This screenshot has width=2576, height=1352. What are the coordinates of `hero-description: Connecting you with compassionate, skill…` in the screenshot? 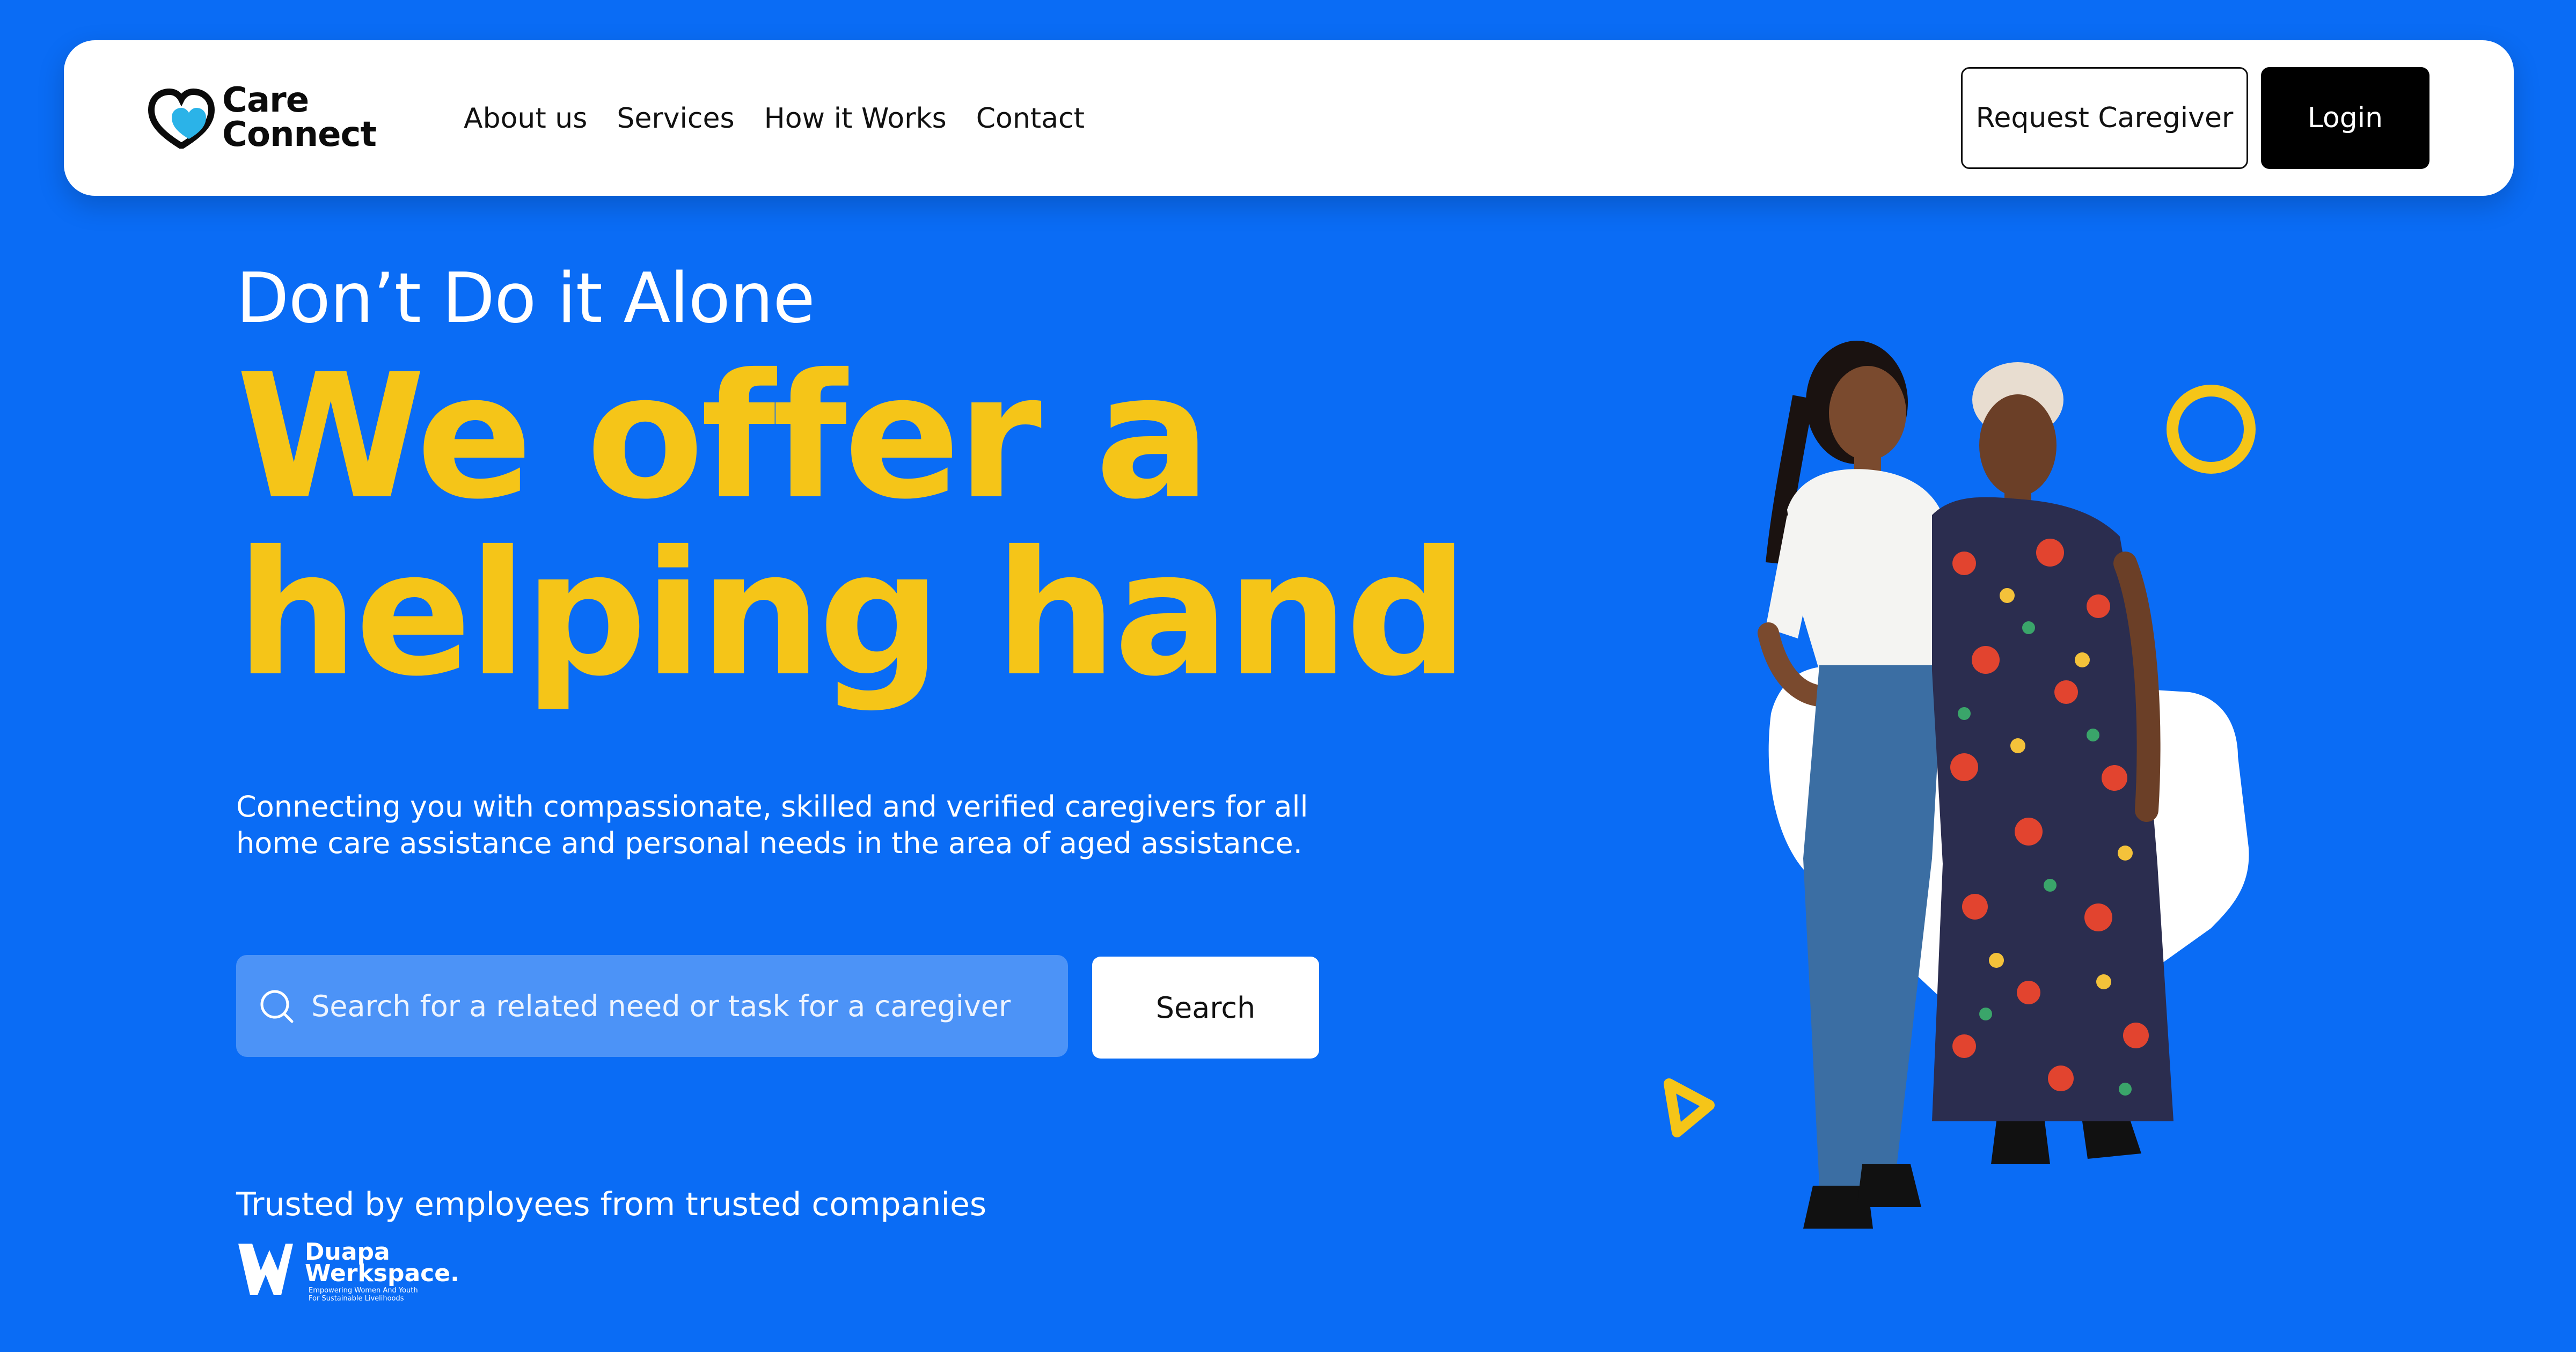 It's located at (772, 825).